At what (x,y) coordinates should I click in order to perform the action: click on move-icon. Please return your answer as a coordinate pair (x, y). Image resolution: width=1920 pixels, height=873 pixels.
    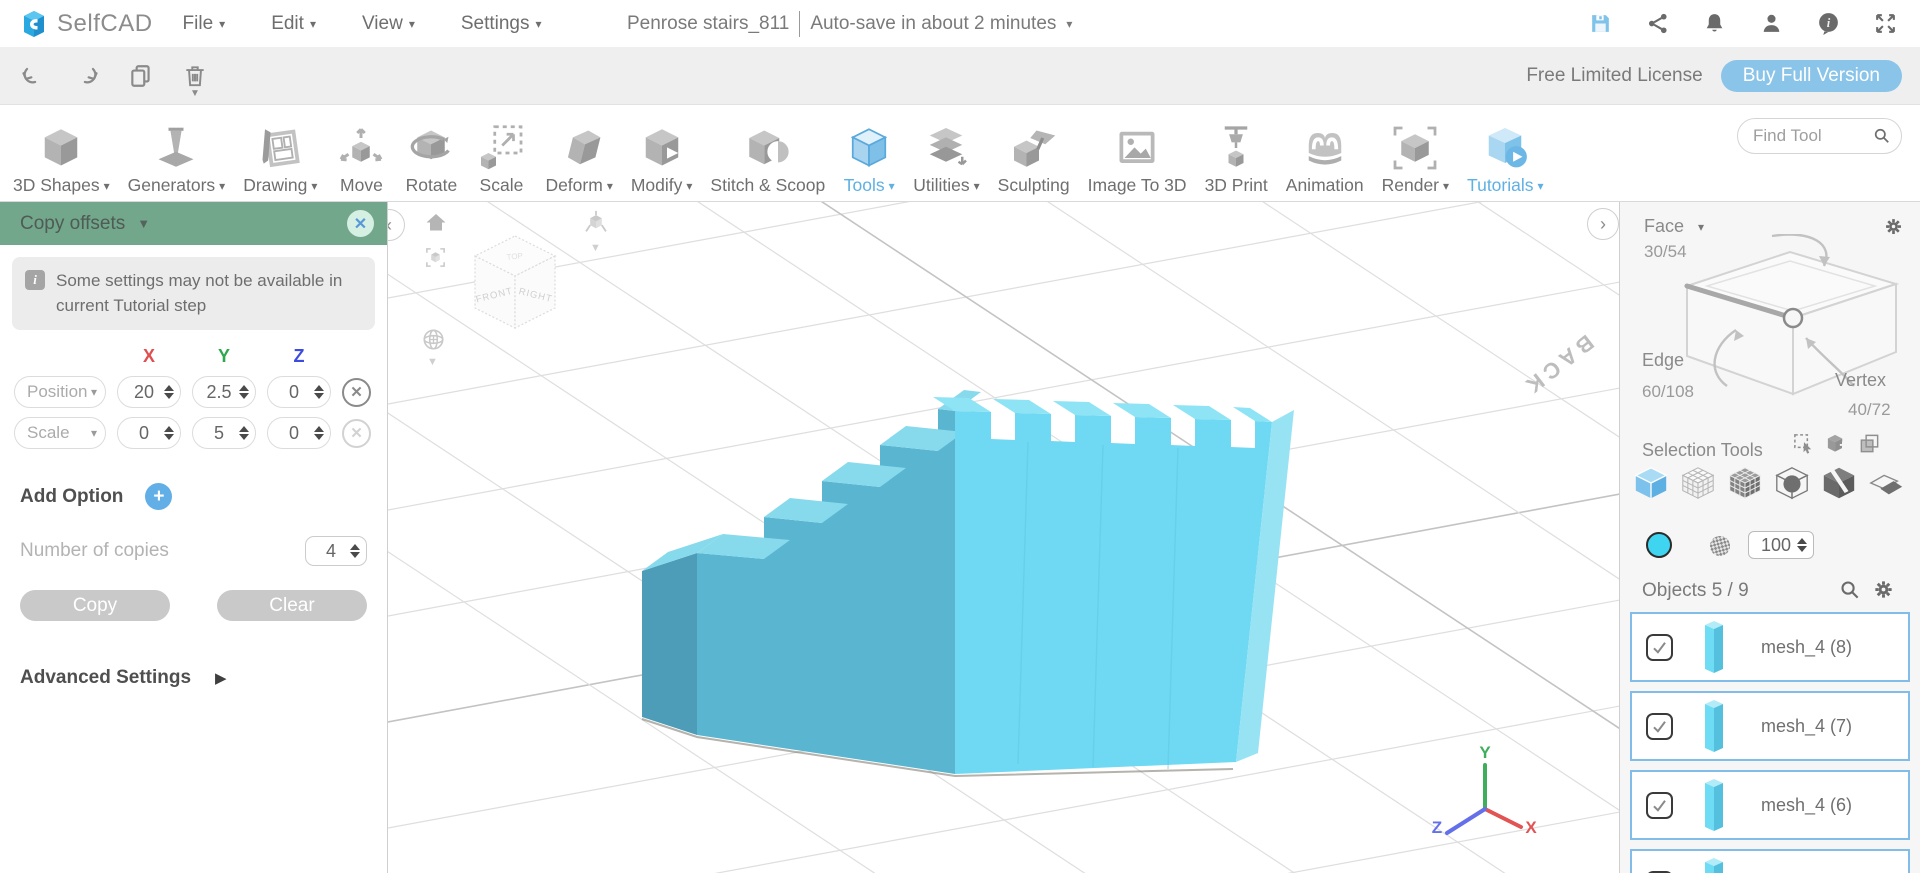
    Looking at the image, I should click on (361, 148).